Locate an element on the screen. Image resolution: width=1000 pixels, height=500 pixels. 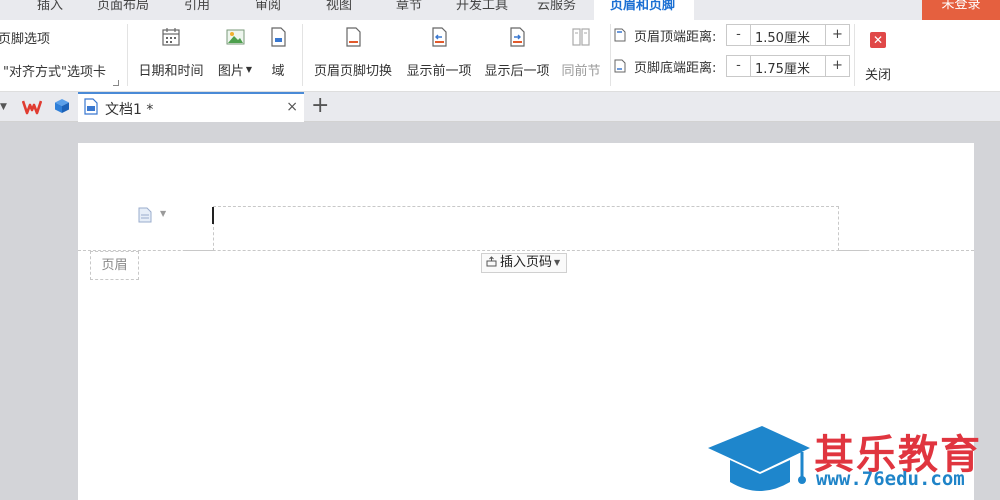
picture-icon is located at coordinates (235, 37).